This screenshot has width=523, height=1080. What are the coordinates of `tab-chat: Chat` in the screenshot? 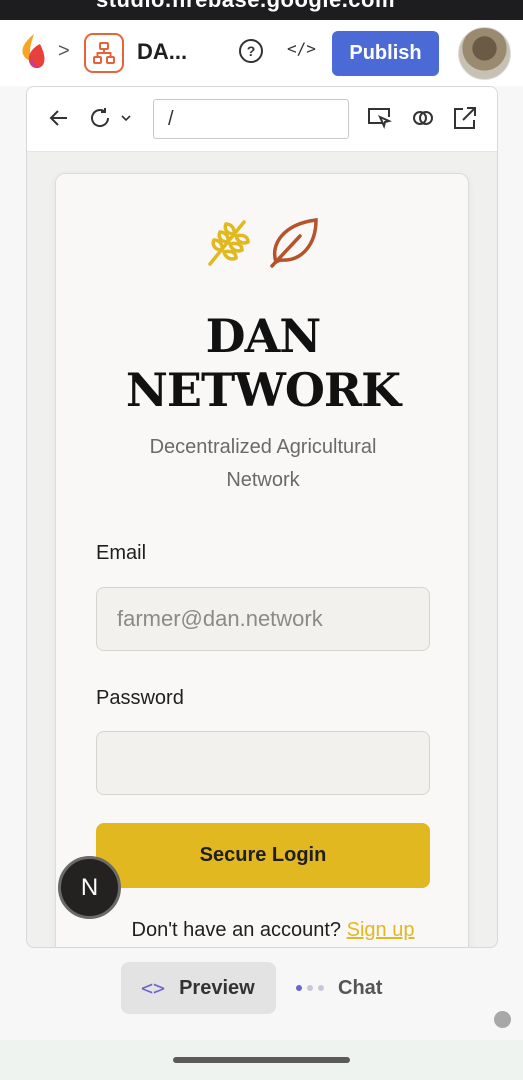 It's located at (339, 988).